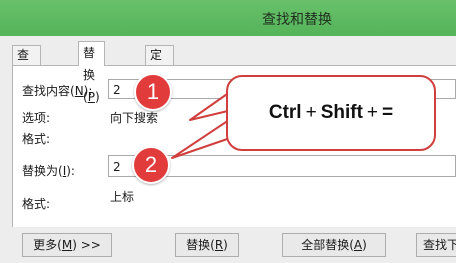 This screenshot has height=263, width=456. Describe the element at coordinates (327, 245) in the screenshot. I see `replace-all-button-label: 全部替换(` at that location.